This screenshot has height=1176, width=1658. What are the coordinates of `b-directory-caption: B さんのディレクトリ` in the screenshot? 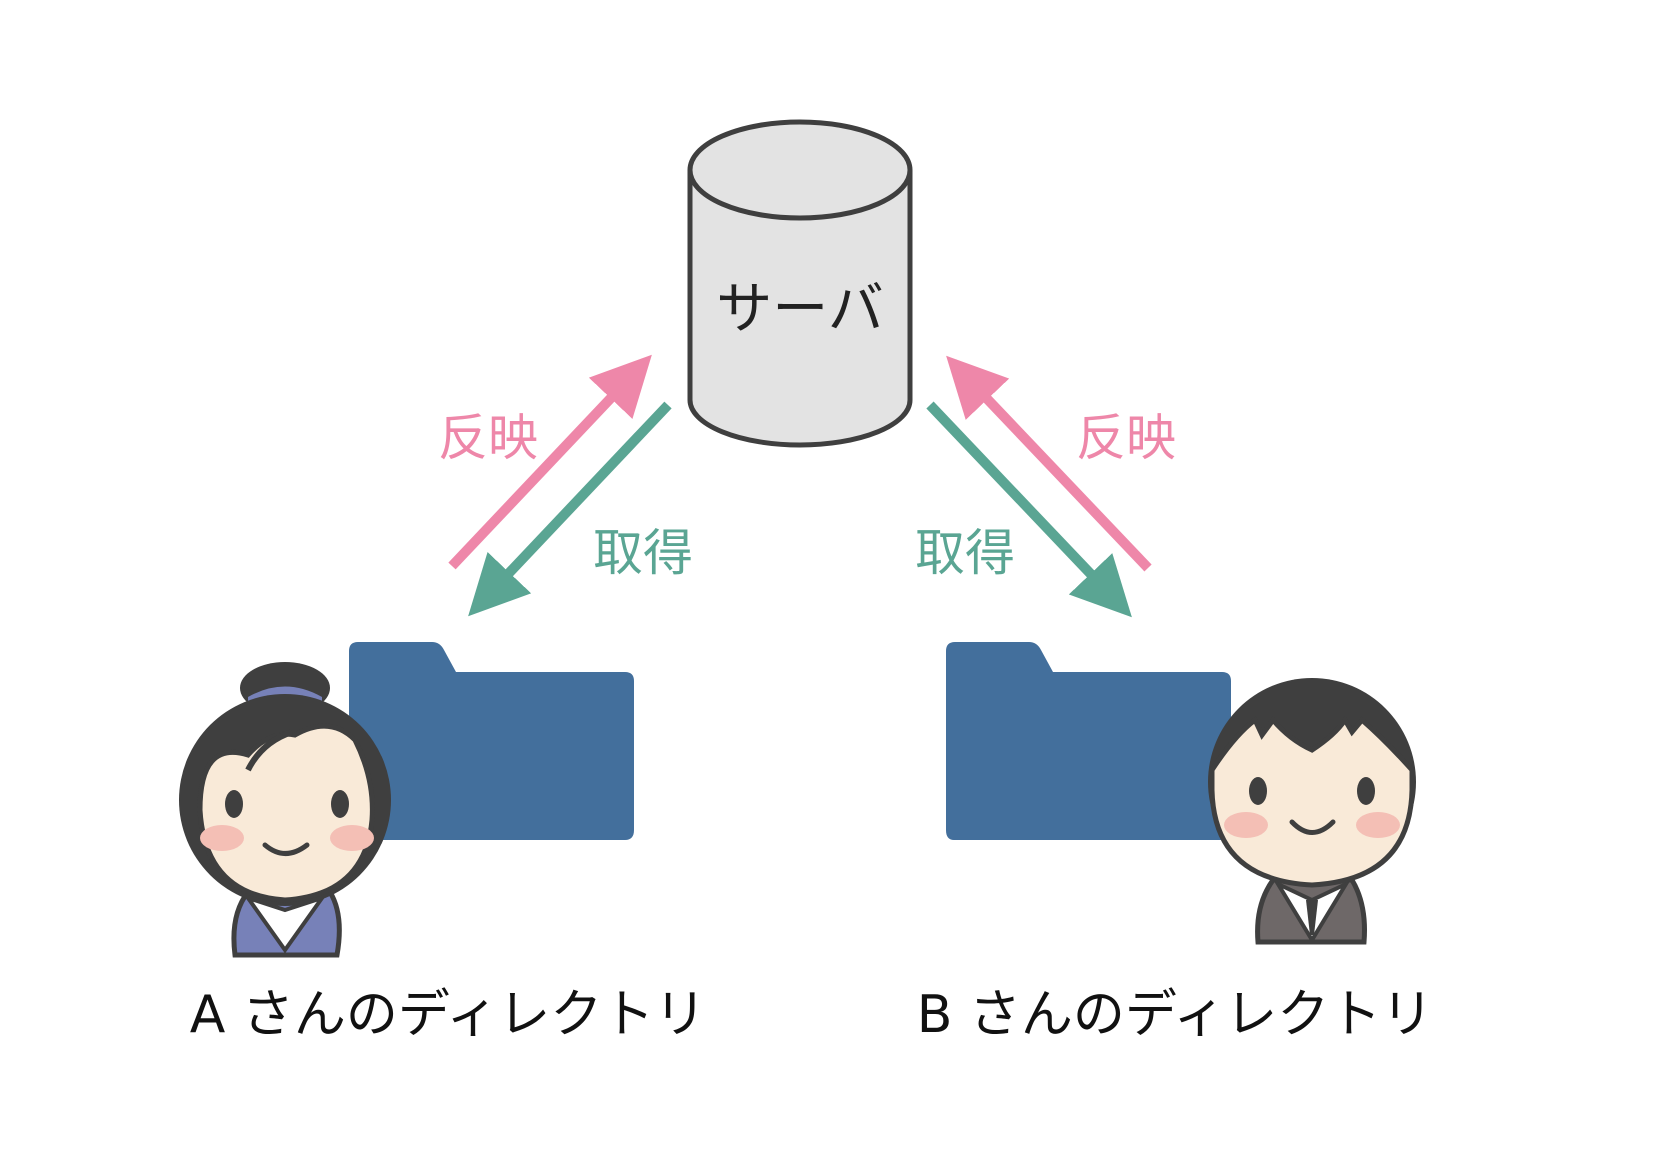 It's located at (1175, 1015).